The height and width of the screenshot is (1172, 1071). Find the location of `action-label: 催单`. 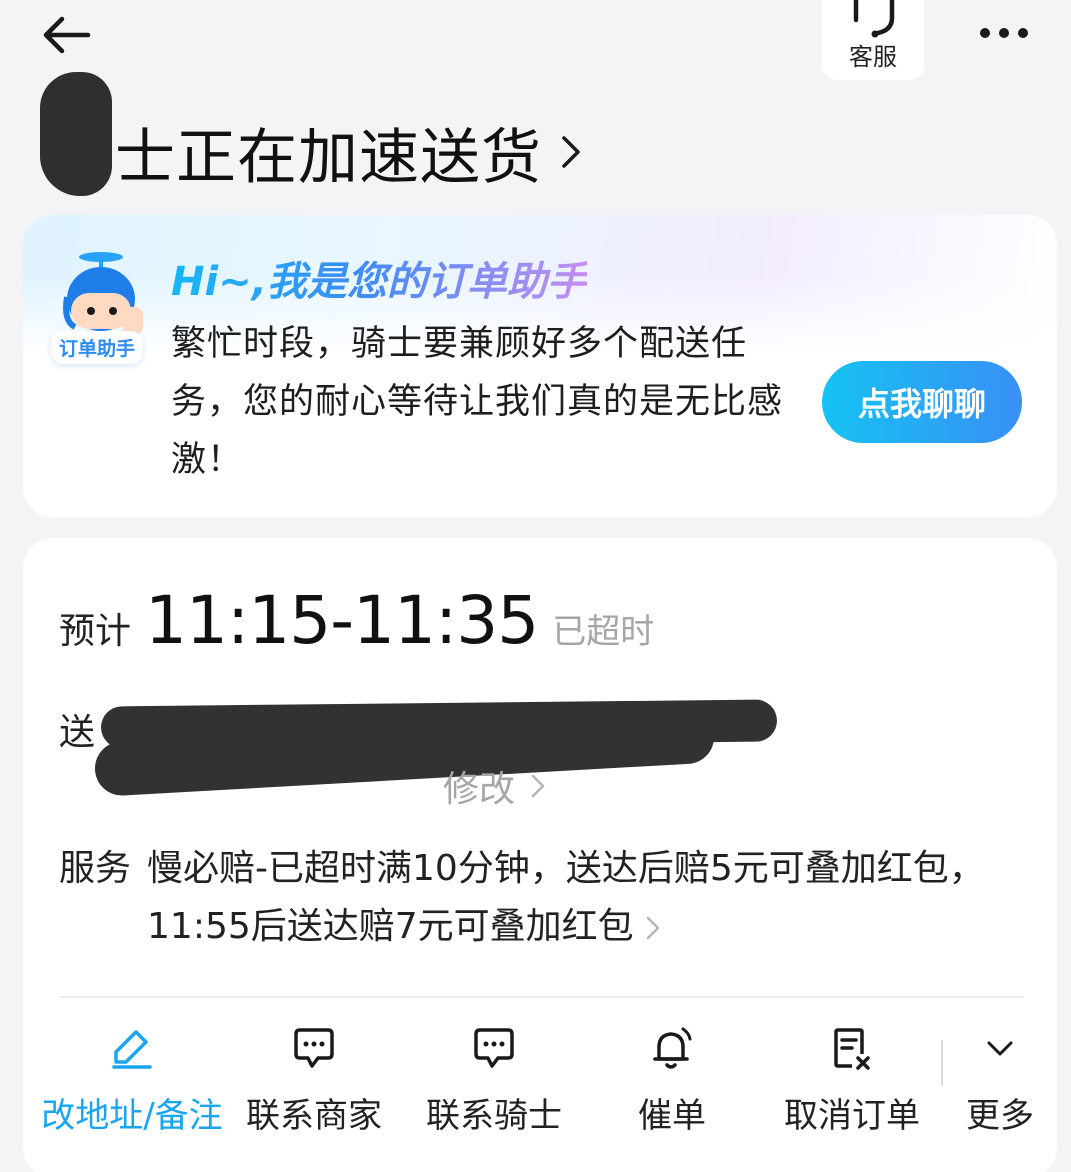

action-label: 催单 is located at coordinates (672, 1116).